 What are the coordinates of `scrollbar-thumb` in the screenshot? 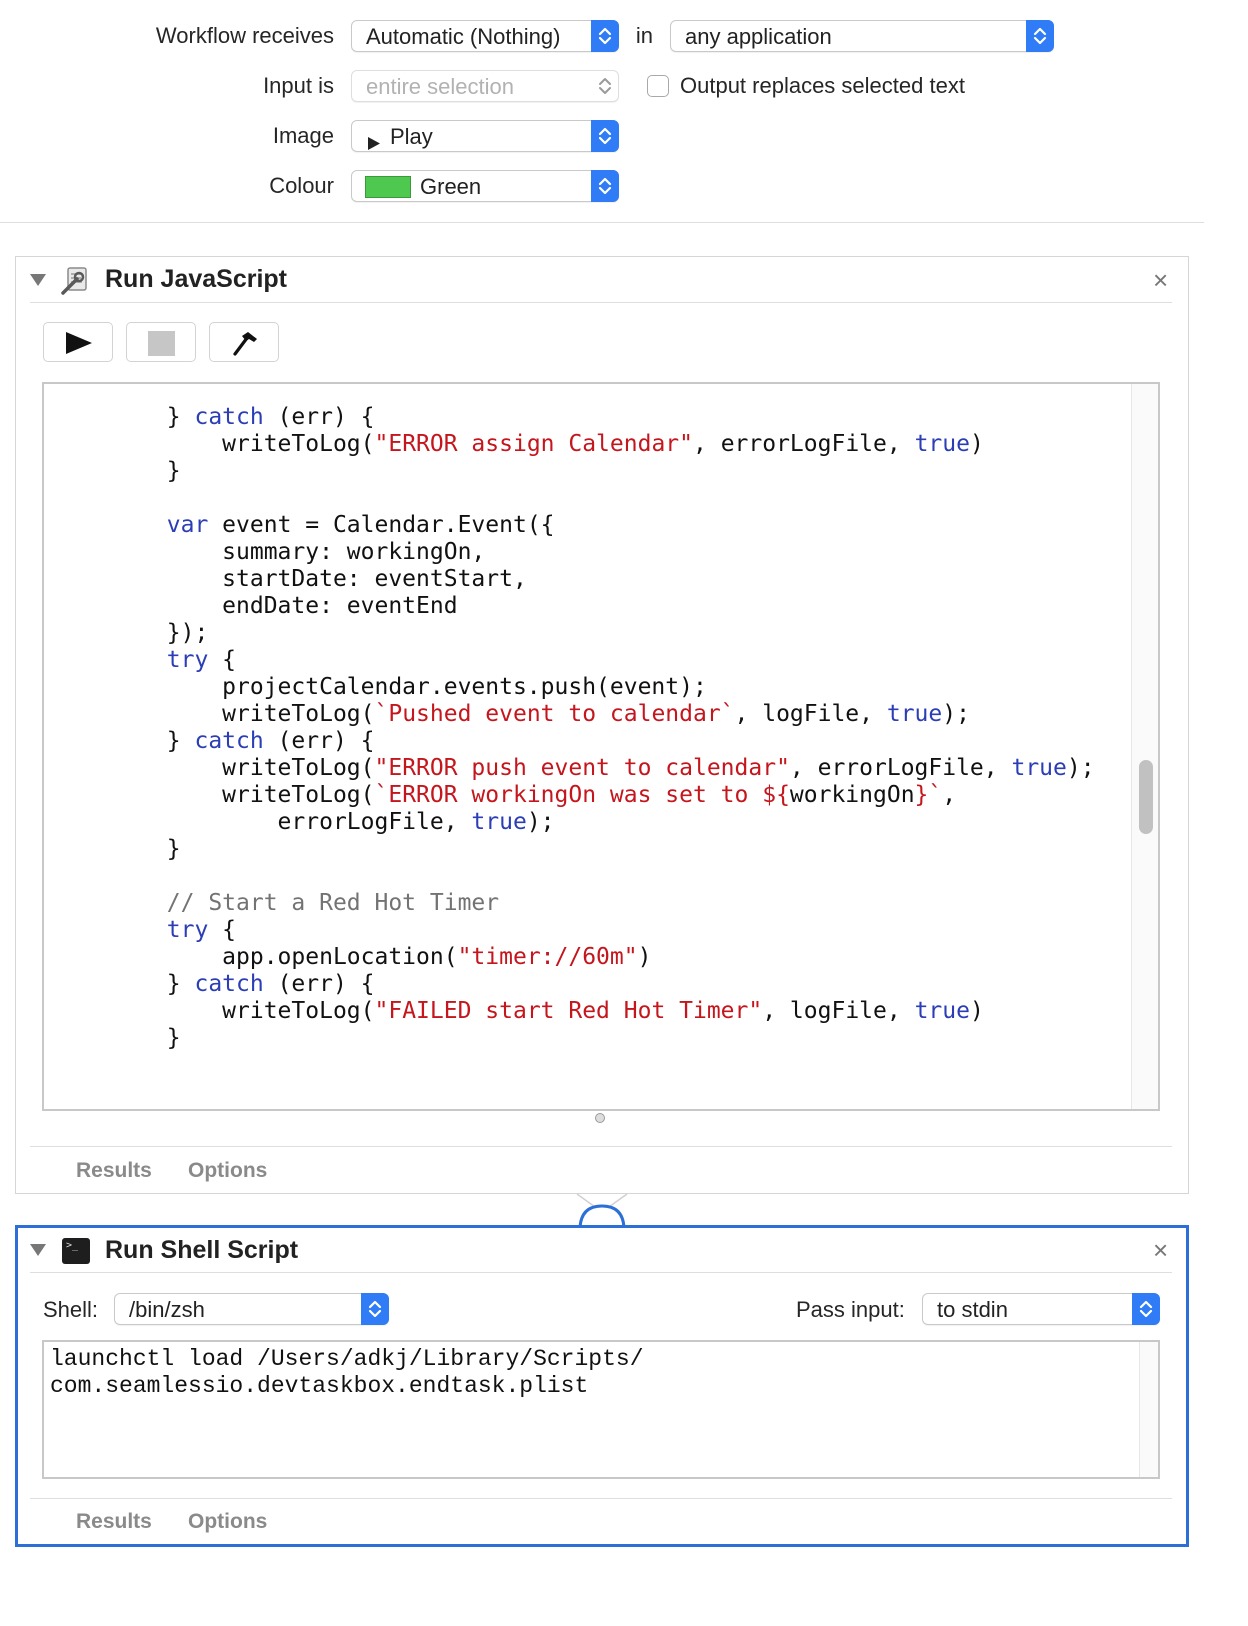 It's located at (1146, 797).